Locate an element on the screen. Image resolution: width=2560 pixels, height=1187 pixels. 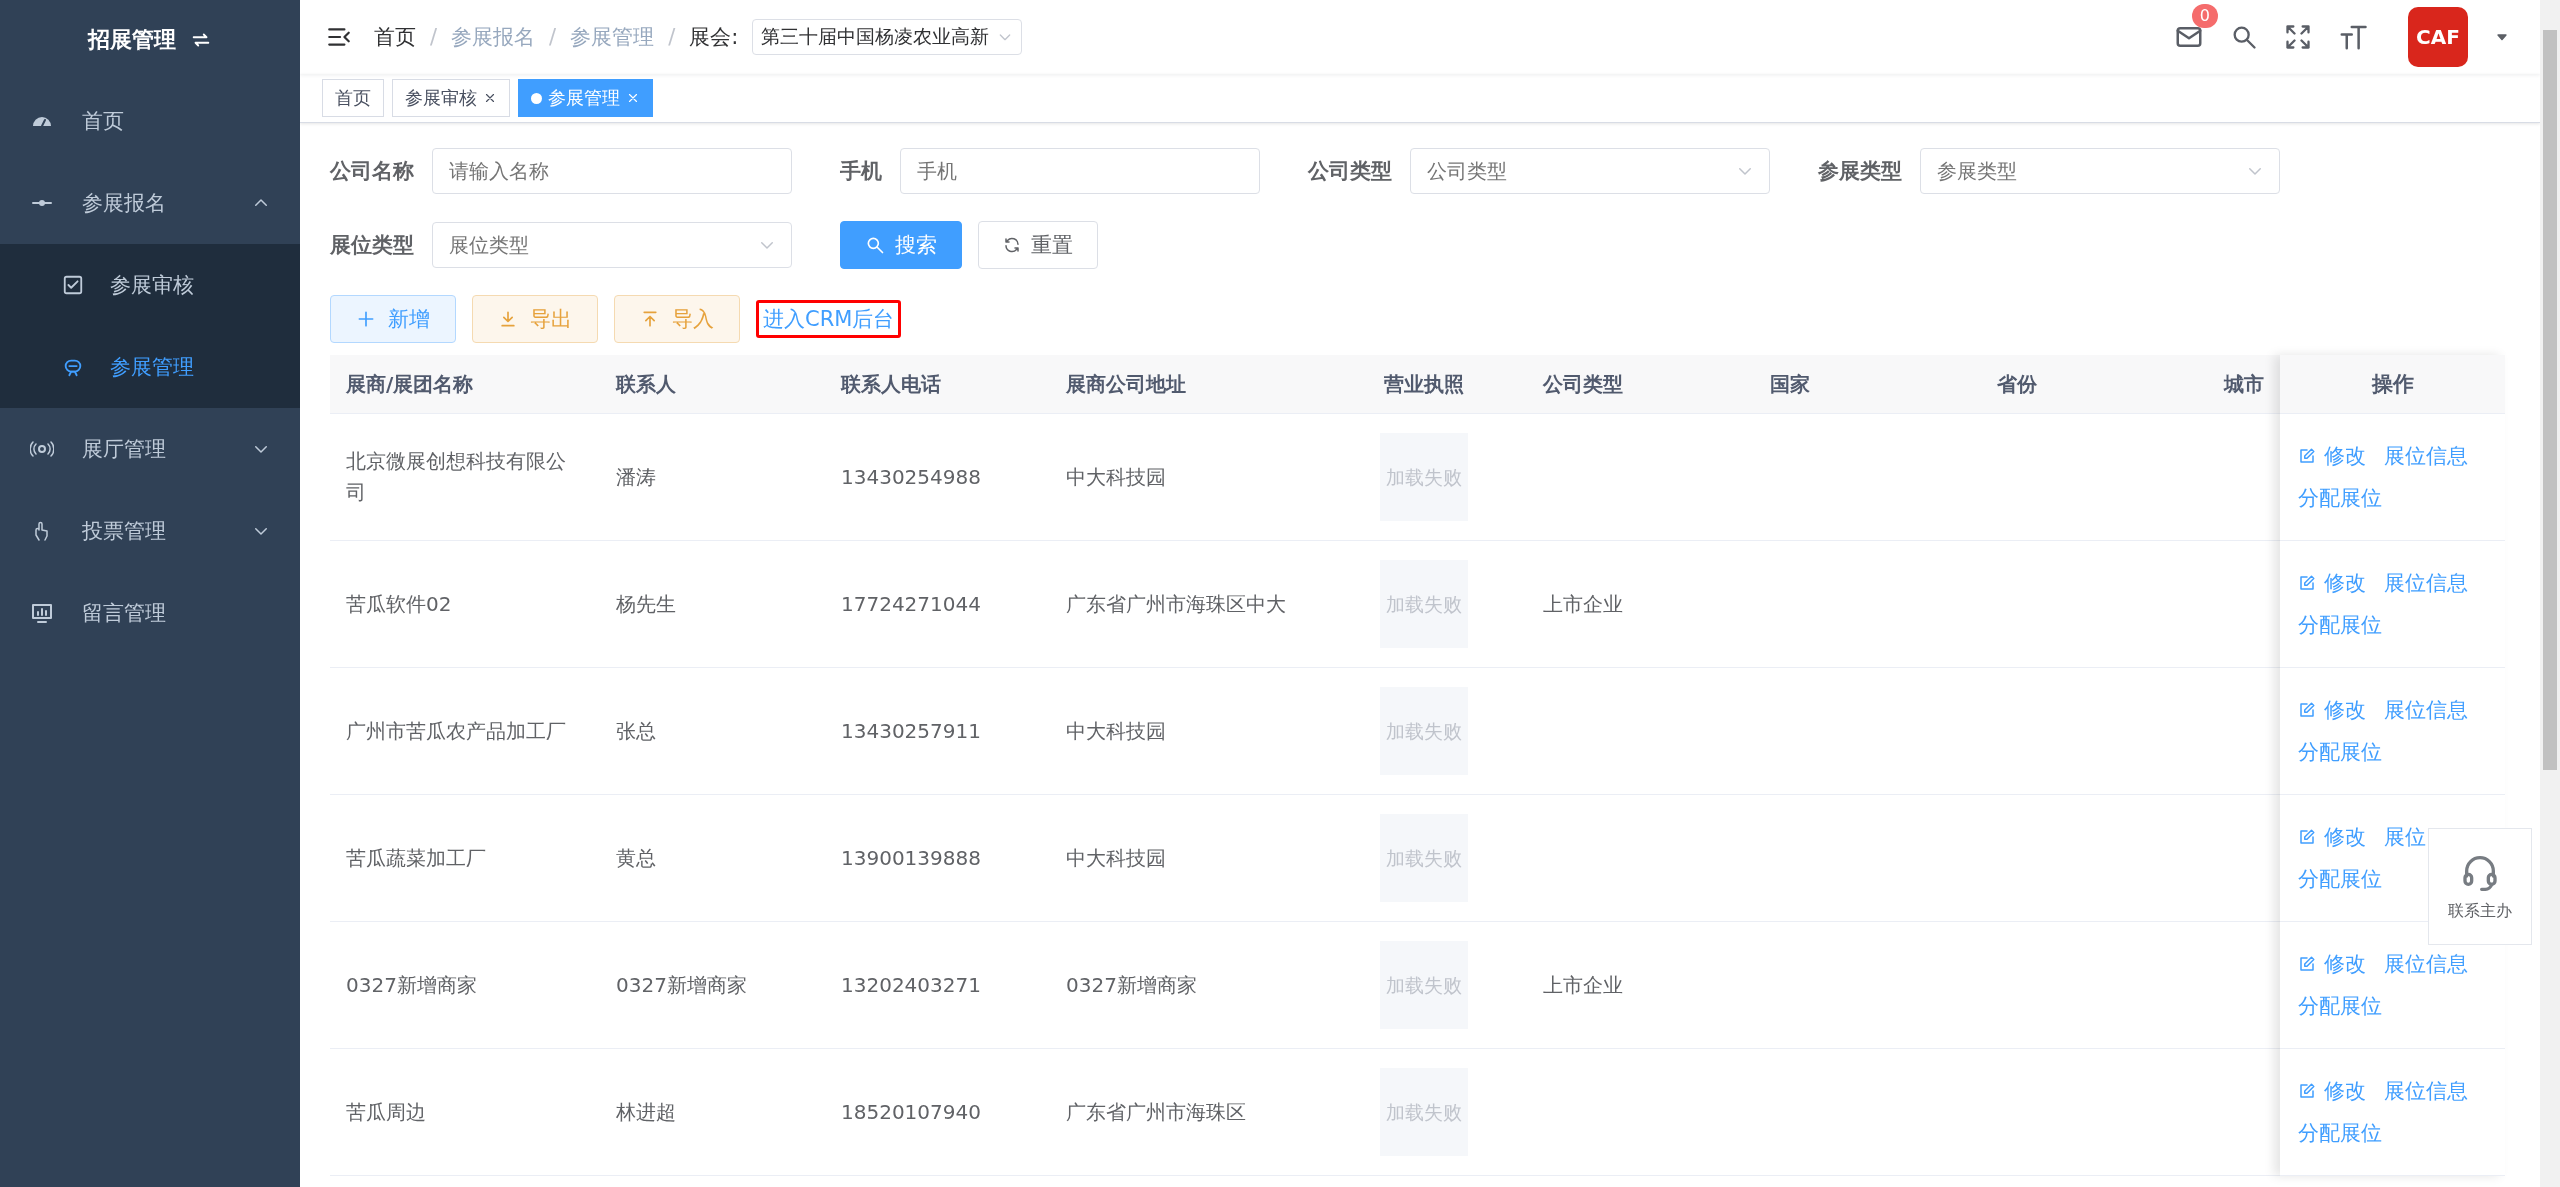
breadcrumb-link: 参展管理 is located at coordinates (612, 37).